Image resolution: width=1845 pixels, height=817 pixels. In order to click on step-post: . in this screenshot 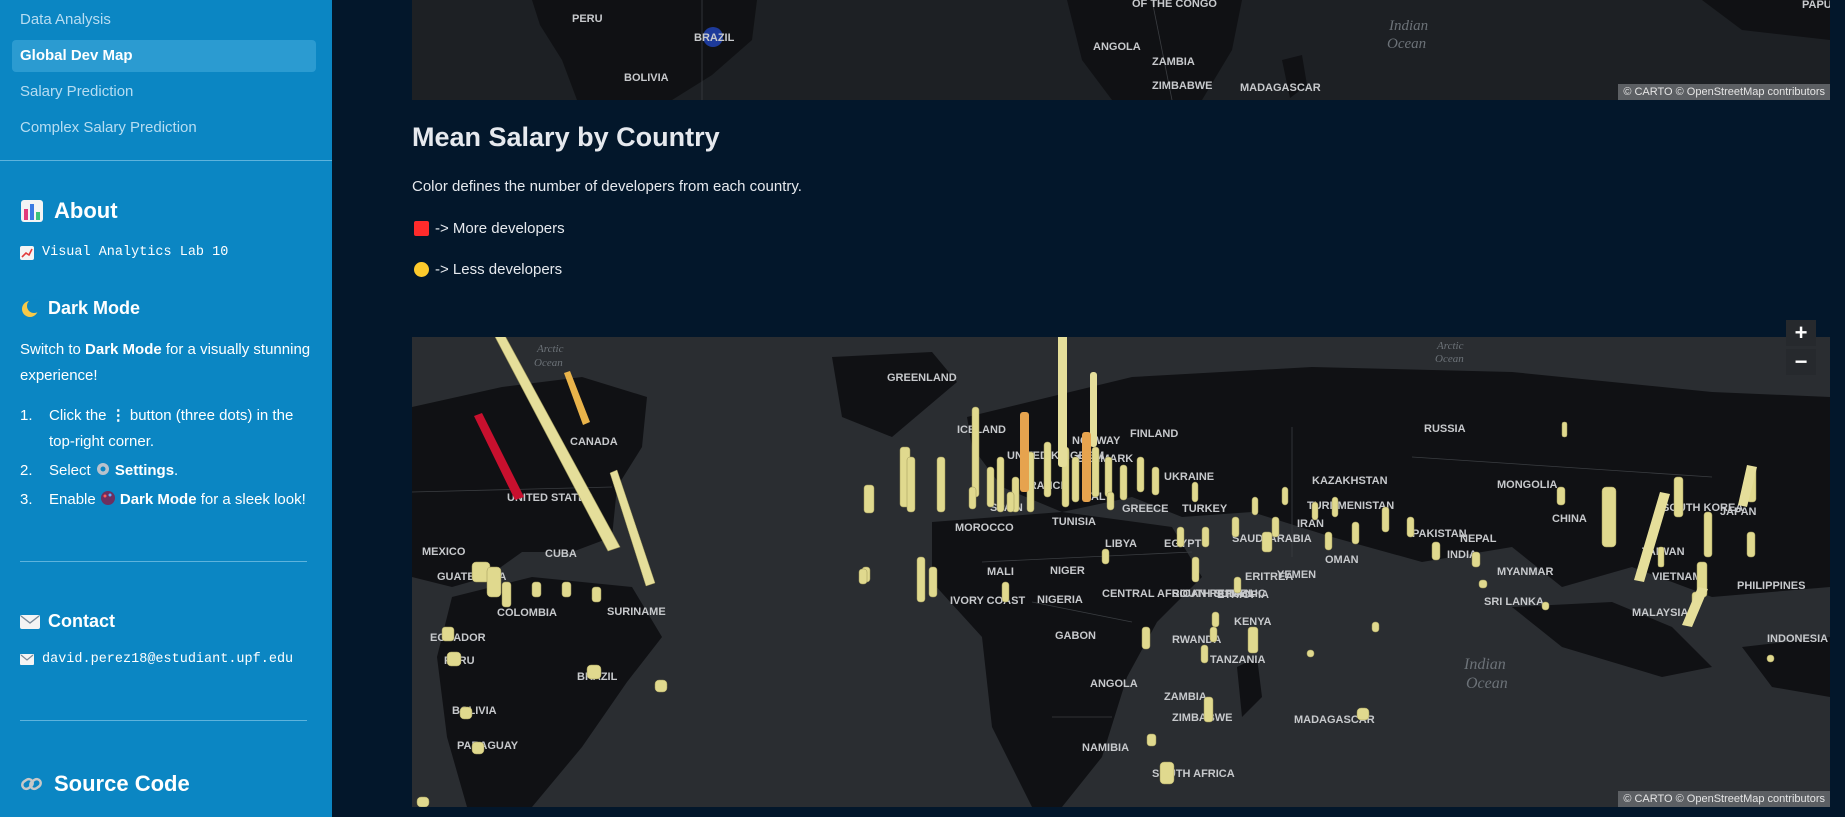, I will do `click(176, 470)`.